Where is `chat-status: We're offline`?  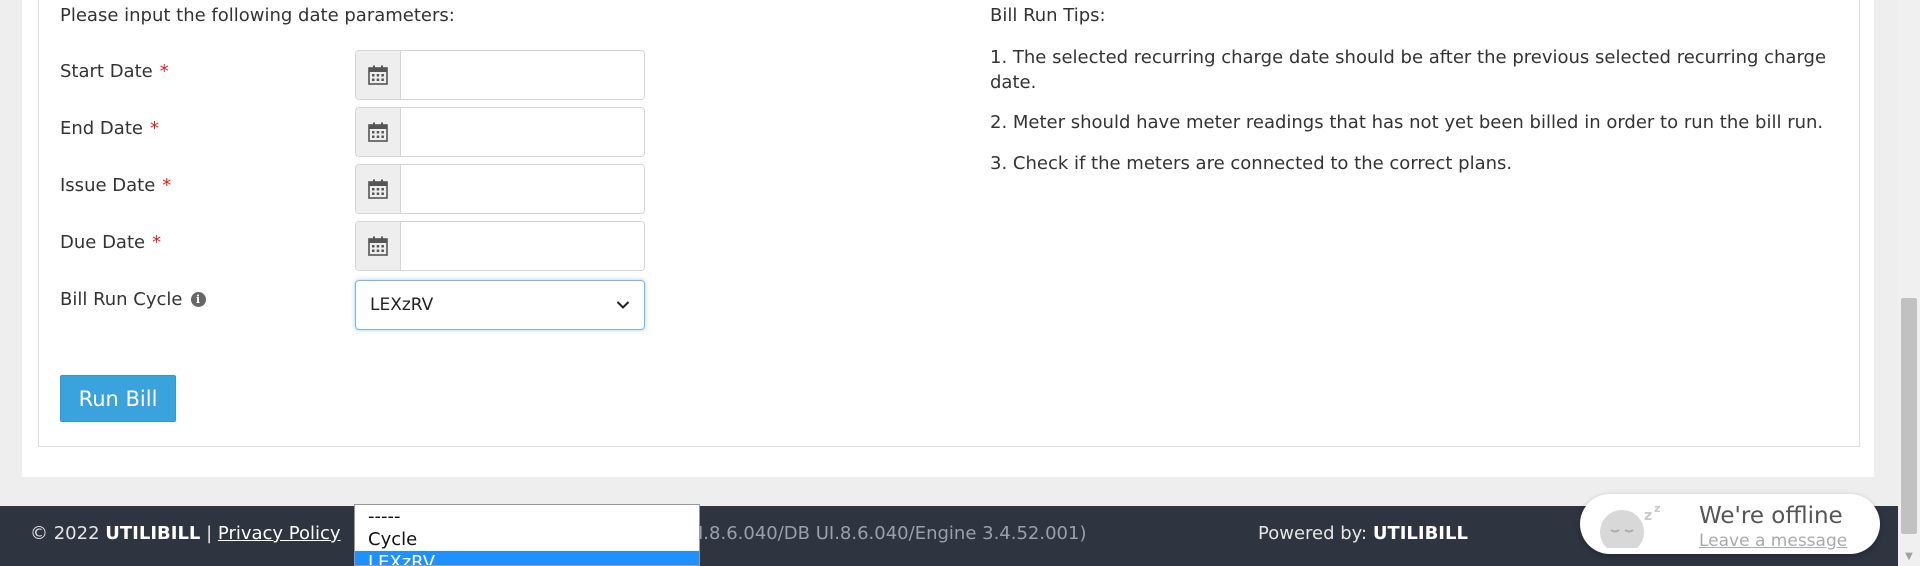 chat-status: We're offline is located at coordinates (1771, 516).